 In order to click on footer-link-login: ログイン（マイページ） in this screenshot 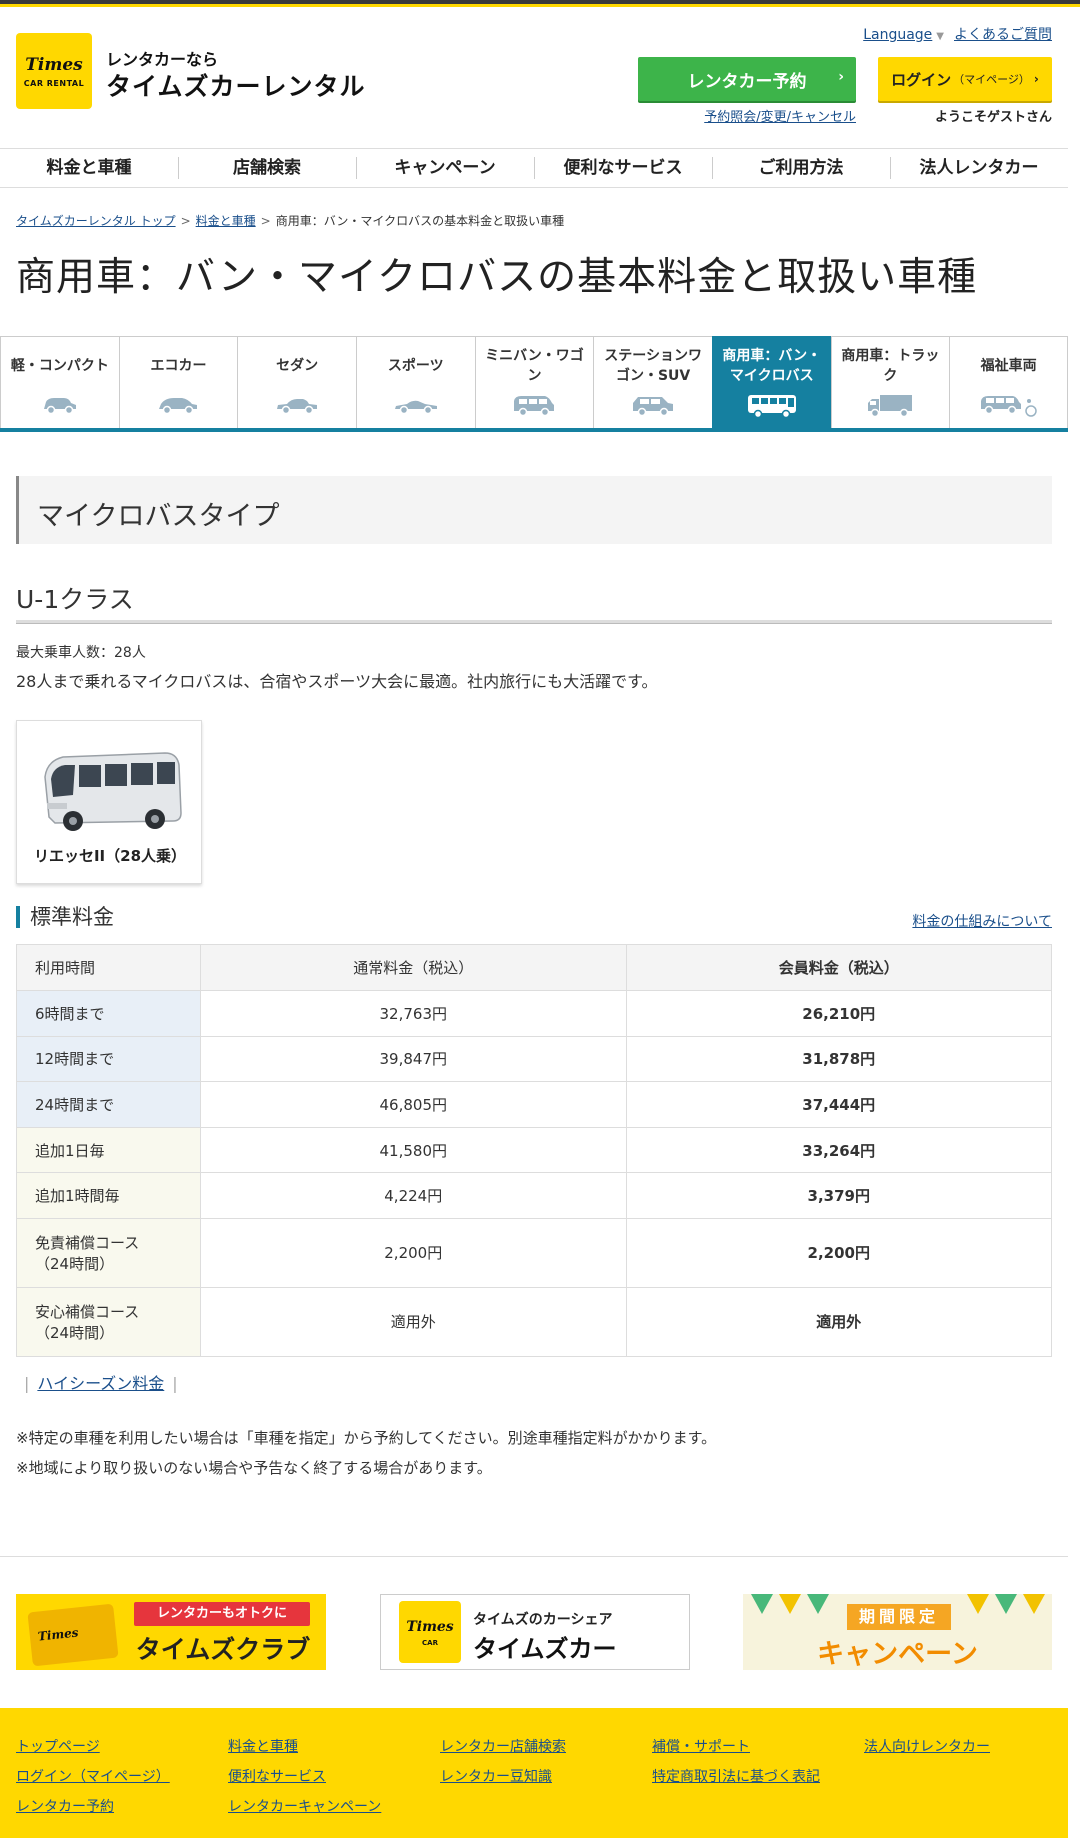, I will do `click(93, 1781)`.